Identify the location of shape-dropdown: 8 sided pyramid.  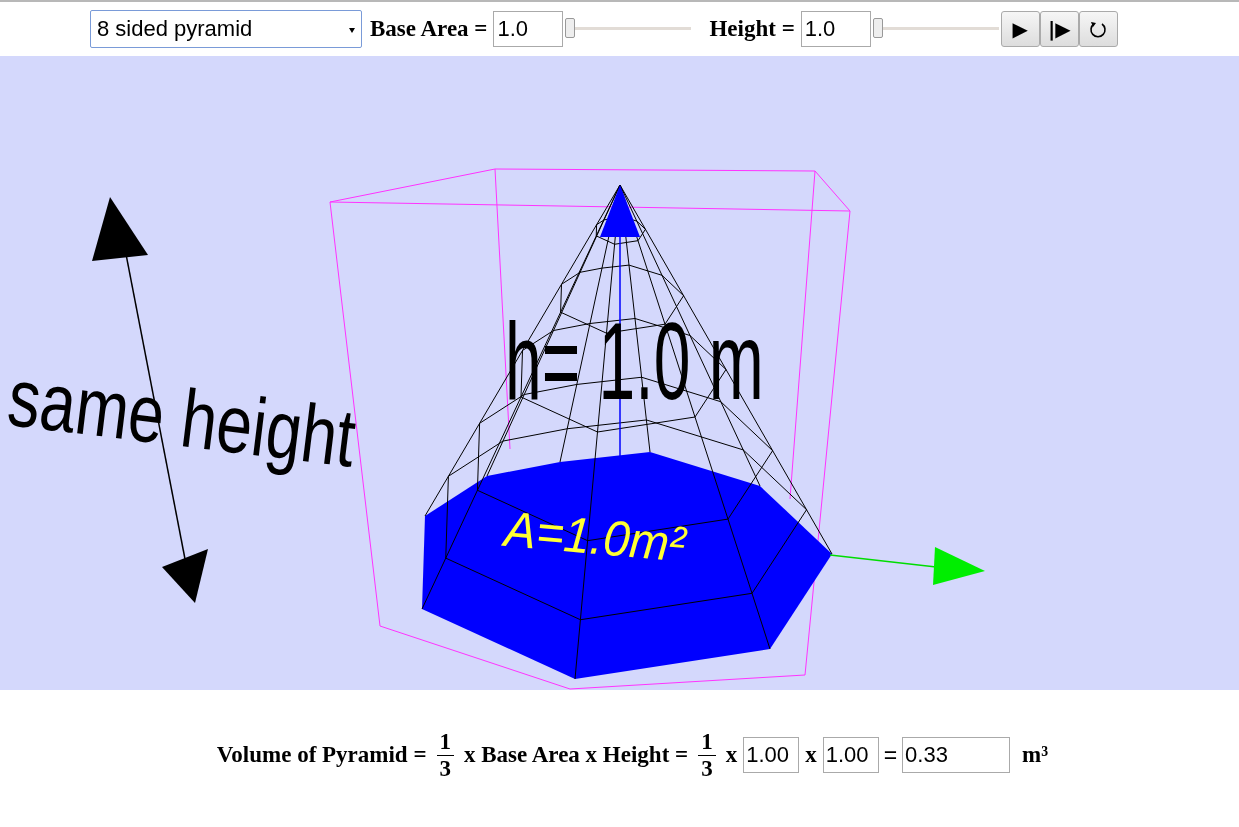
(226, 29).